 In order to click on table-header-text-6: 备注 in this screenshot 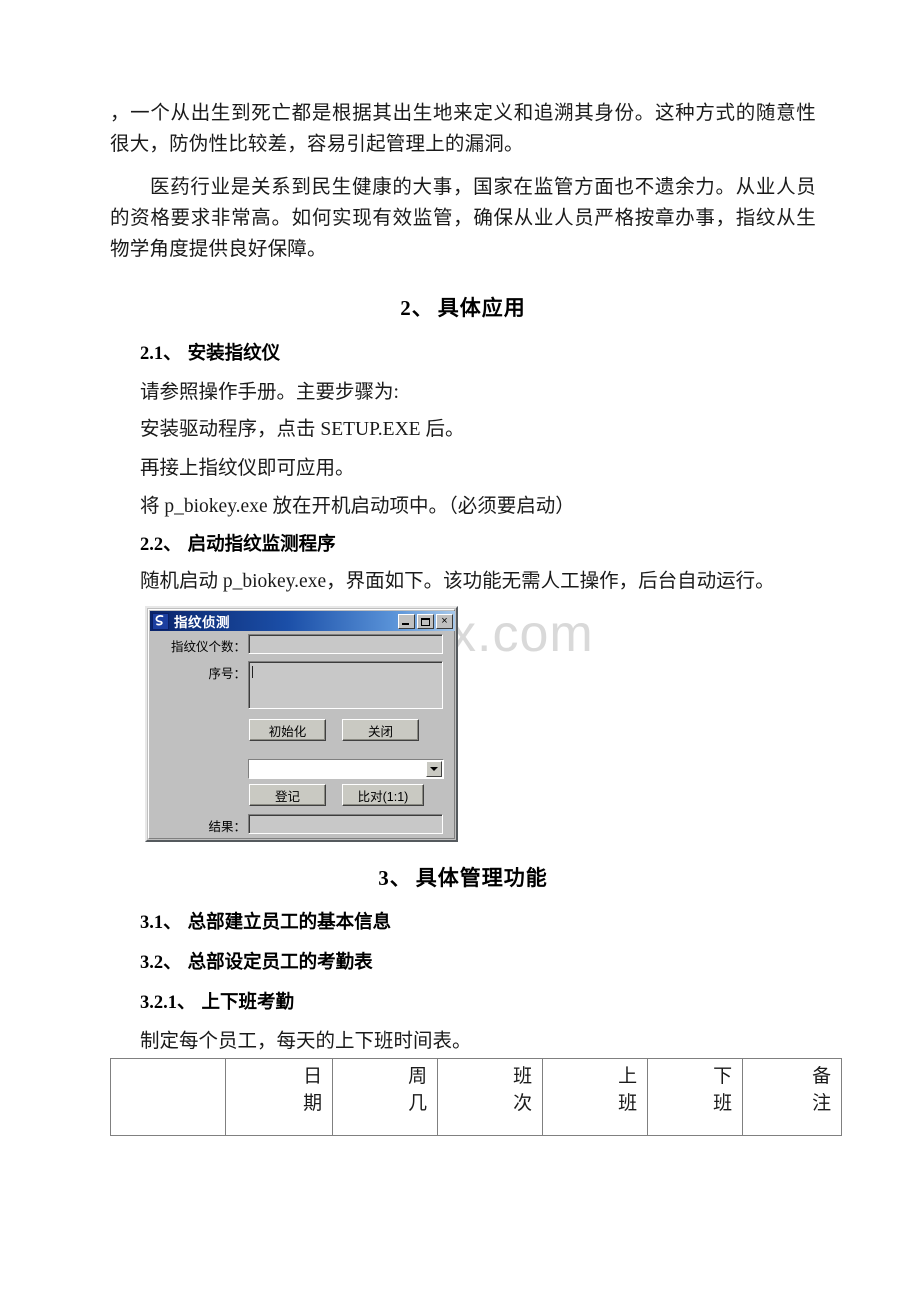, I will do `click(822, 1090)`.